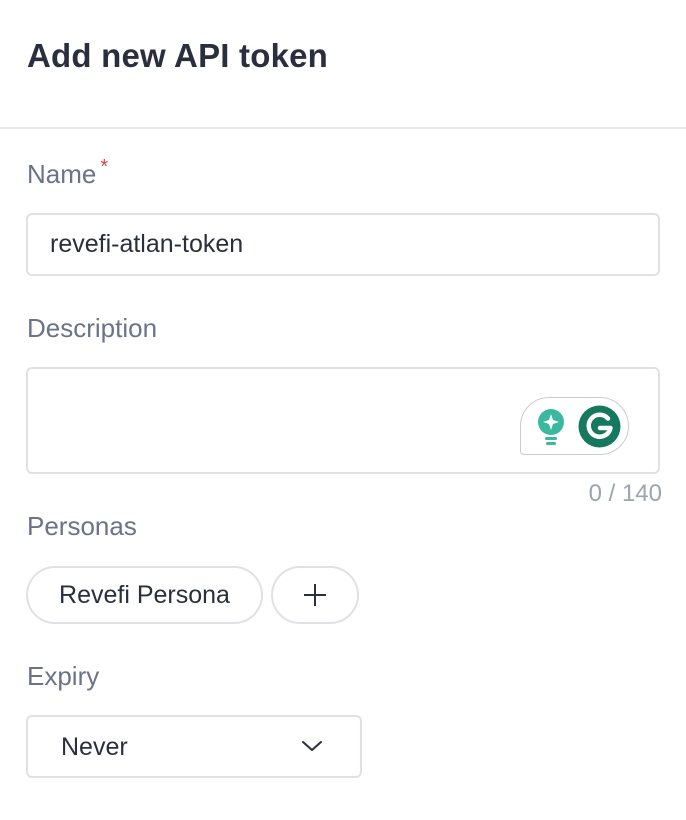  I want to click on add-persona-button, so click(315, 595).